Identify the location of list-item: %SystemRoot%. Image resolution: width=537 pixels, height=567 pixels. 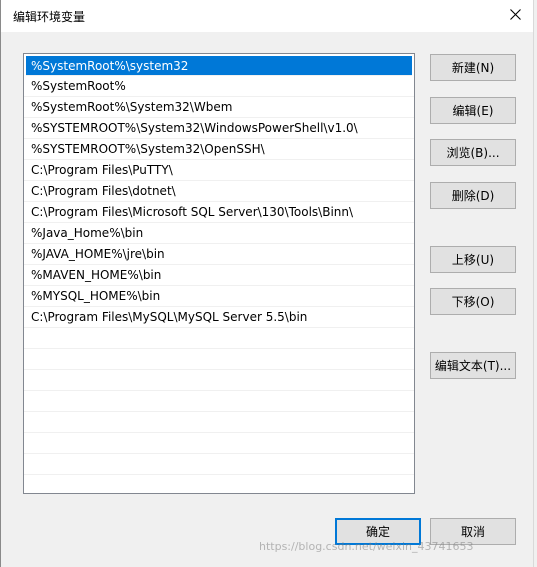
(219, 86).